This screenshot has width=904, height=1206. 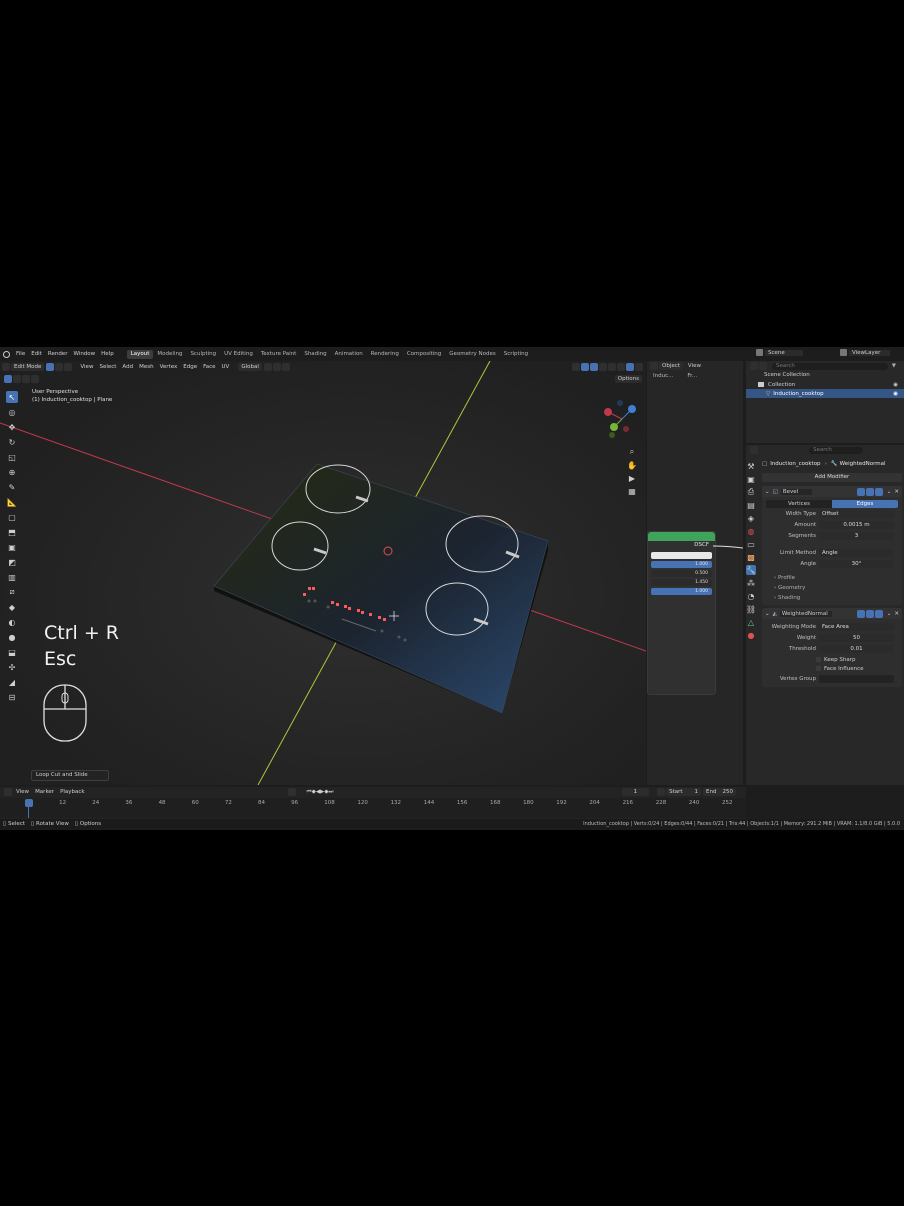 I want to click on select-mode-extend-icon, so click(x=17, y=378).